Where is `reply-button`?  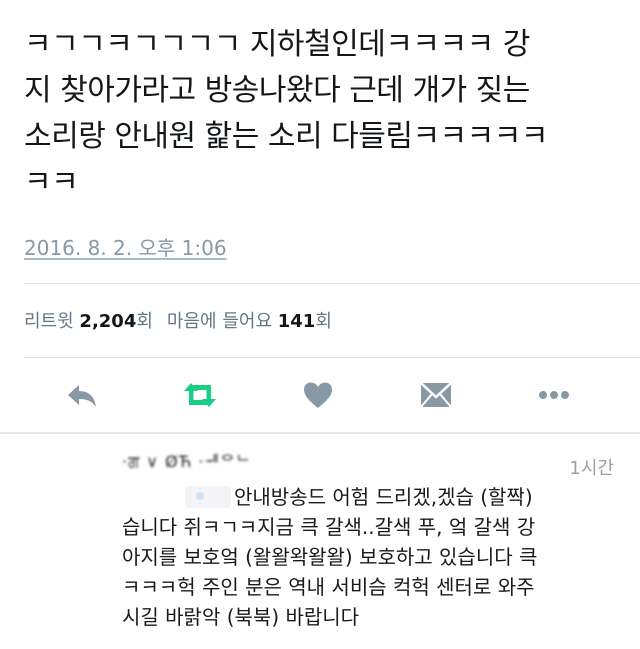
reply-button is located at coordinates (82, 395).